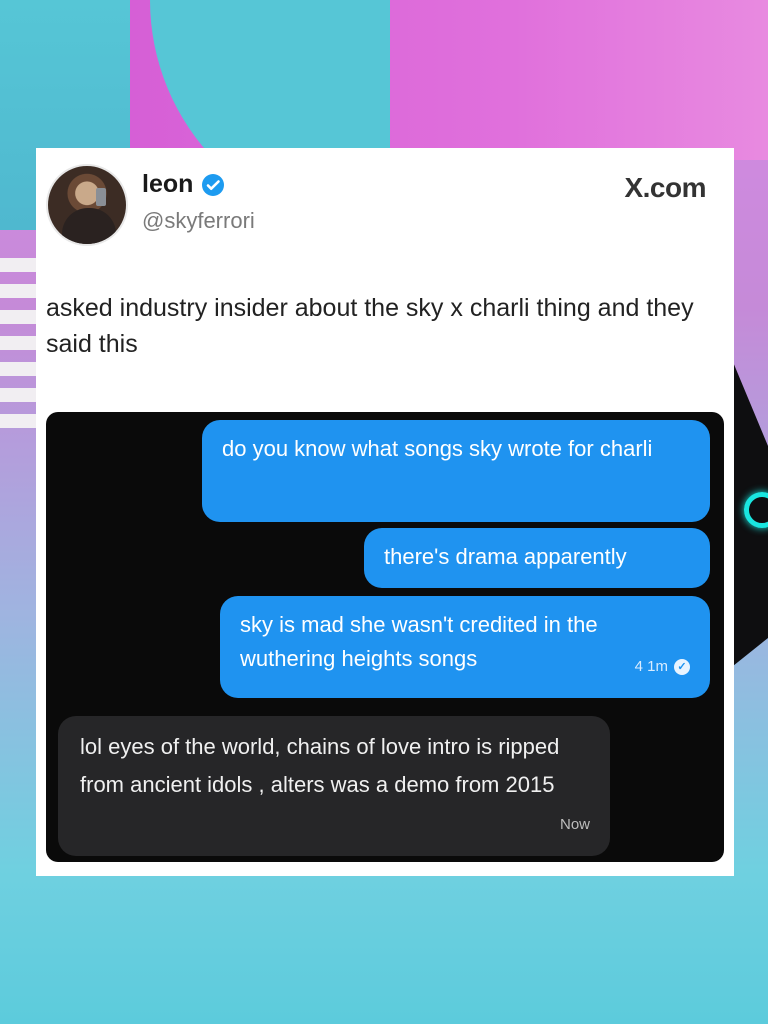 The height and width of the screenshot is (1024, 768). I want to click on author-name-row: leon, so click(183, 184).